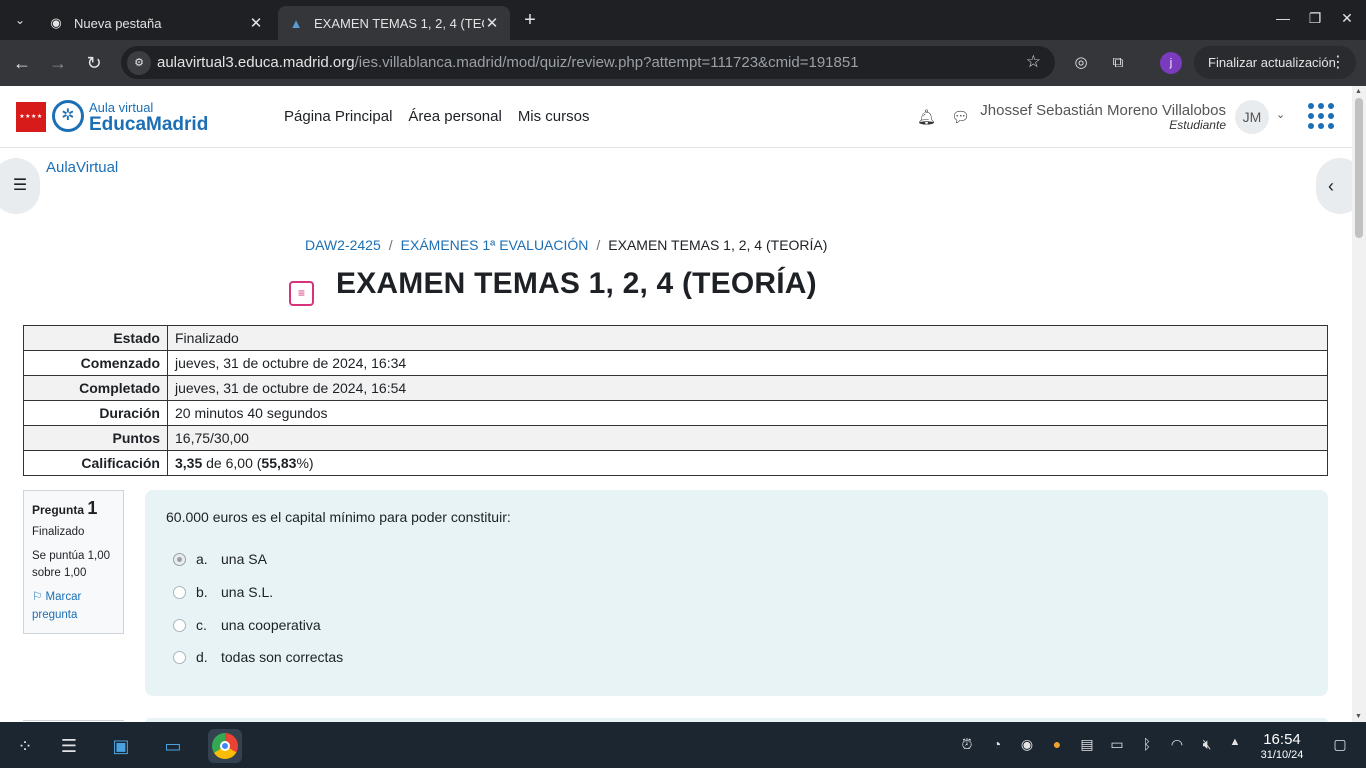  What do you see at coordinates (1282, 755) in the screenshot?
I see `clock-date: 31/10/24` at bounding box center [1282, 755].